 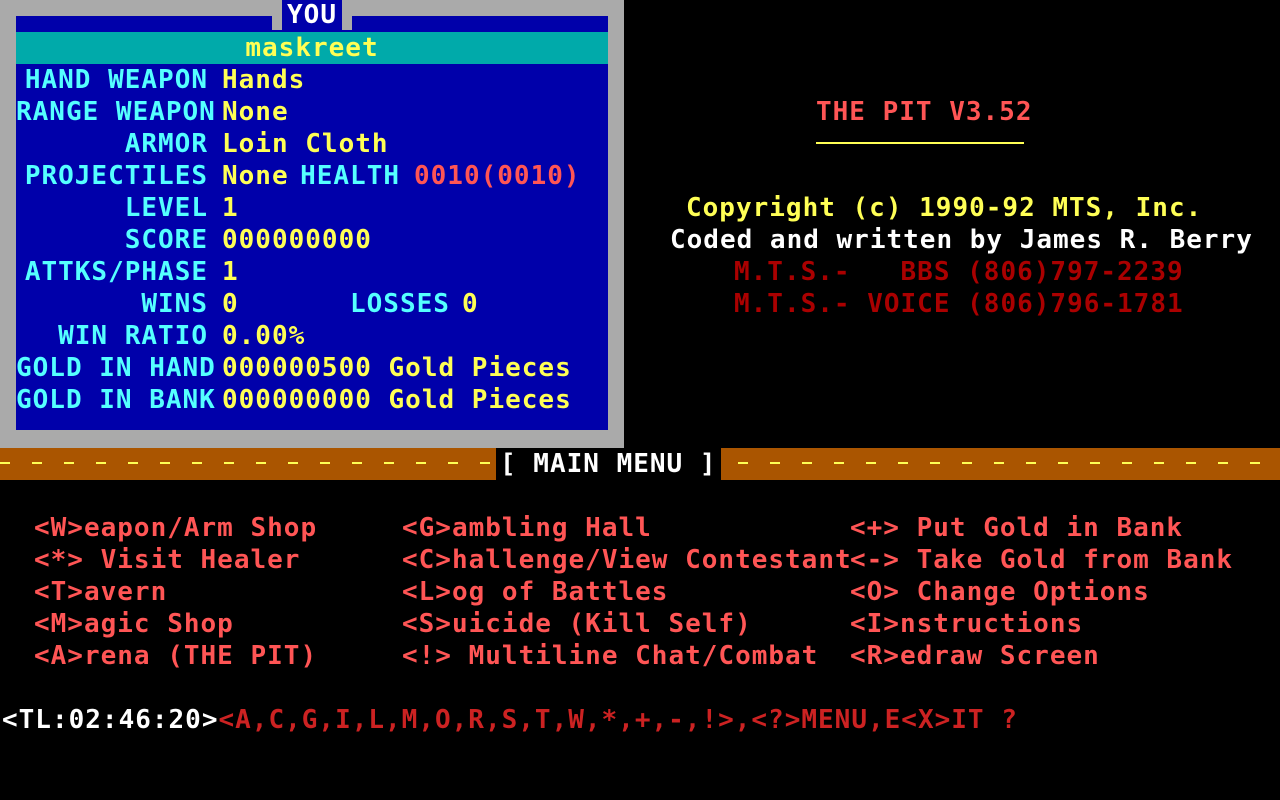 What do you see at coordinates (110, 720) in the screenshot?
I see `time-left: <TL:02:46:20>` at bounding box center [110, 720].